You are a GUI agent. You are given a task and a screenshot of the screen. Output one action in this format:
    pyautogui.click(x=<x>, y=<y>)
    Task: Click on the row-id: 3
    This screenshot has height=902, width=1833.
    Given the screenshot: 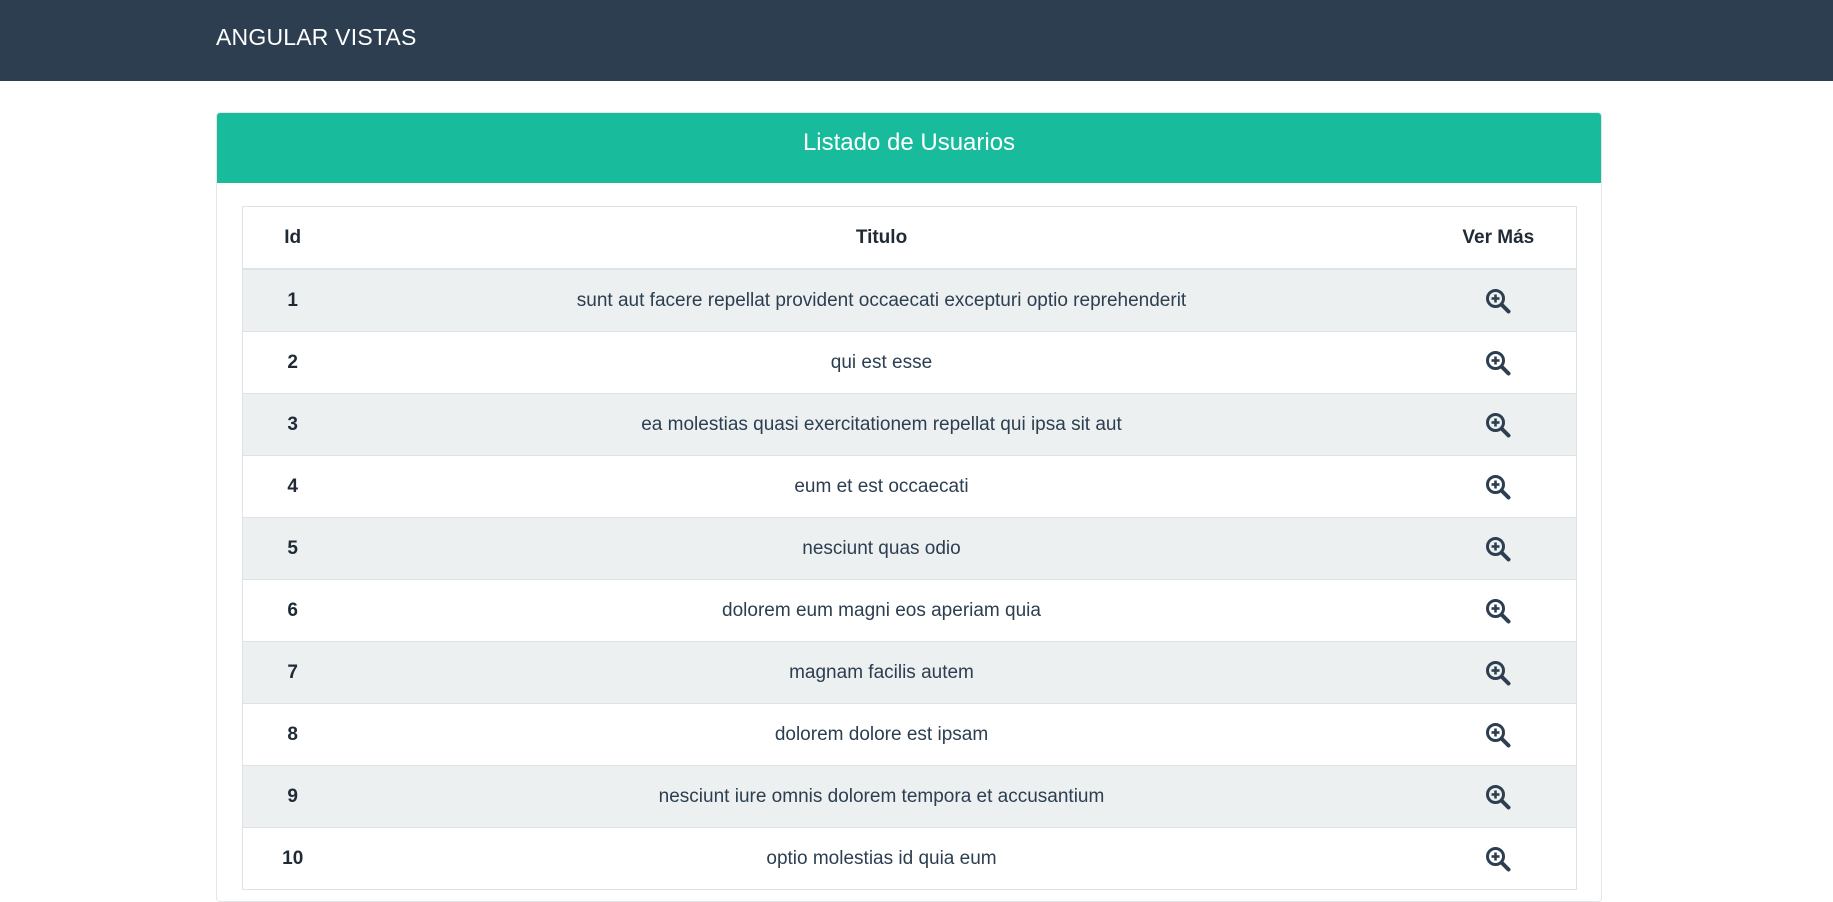 What is the action you would take?
    pyautogui.click(x=292, y=424)
    